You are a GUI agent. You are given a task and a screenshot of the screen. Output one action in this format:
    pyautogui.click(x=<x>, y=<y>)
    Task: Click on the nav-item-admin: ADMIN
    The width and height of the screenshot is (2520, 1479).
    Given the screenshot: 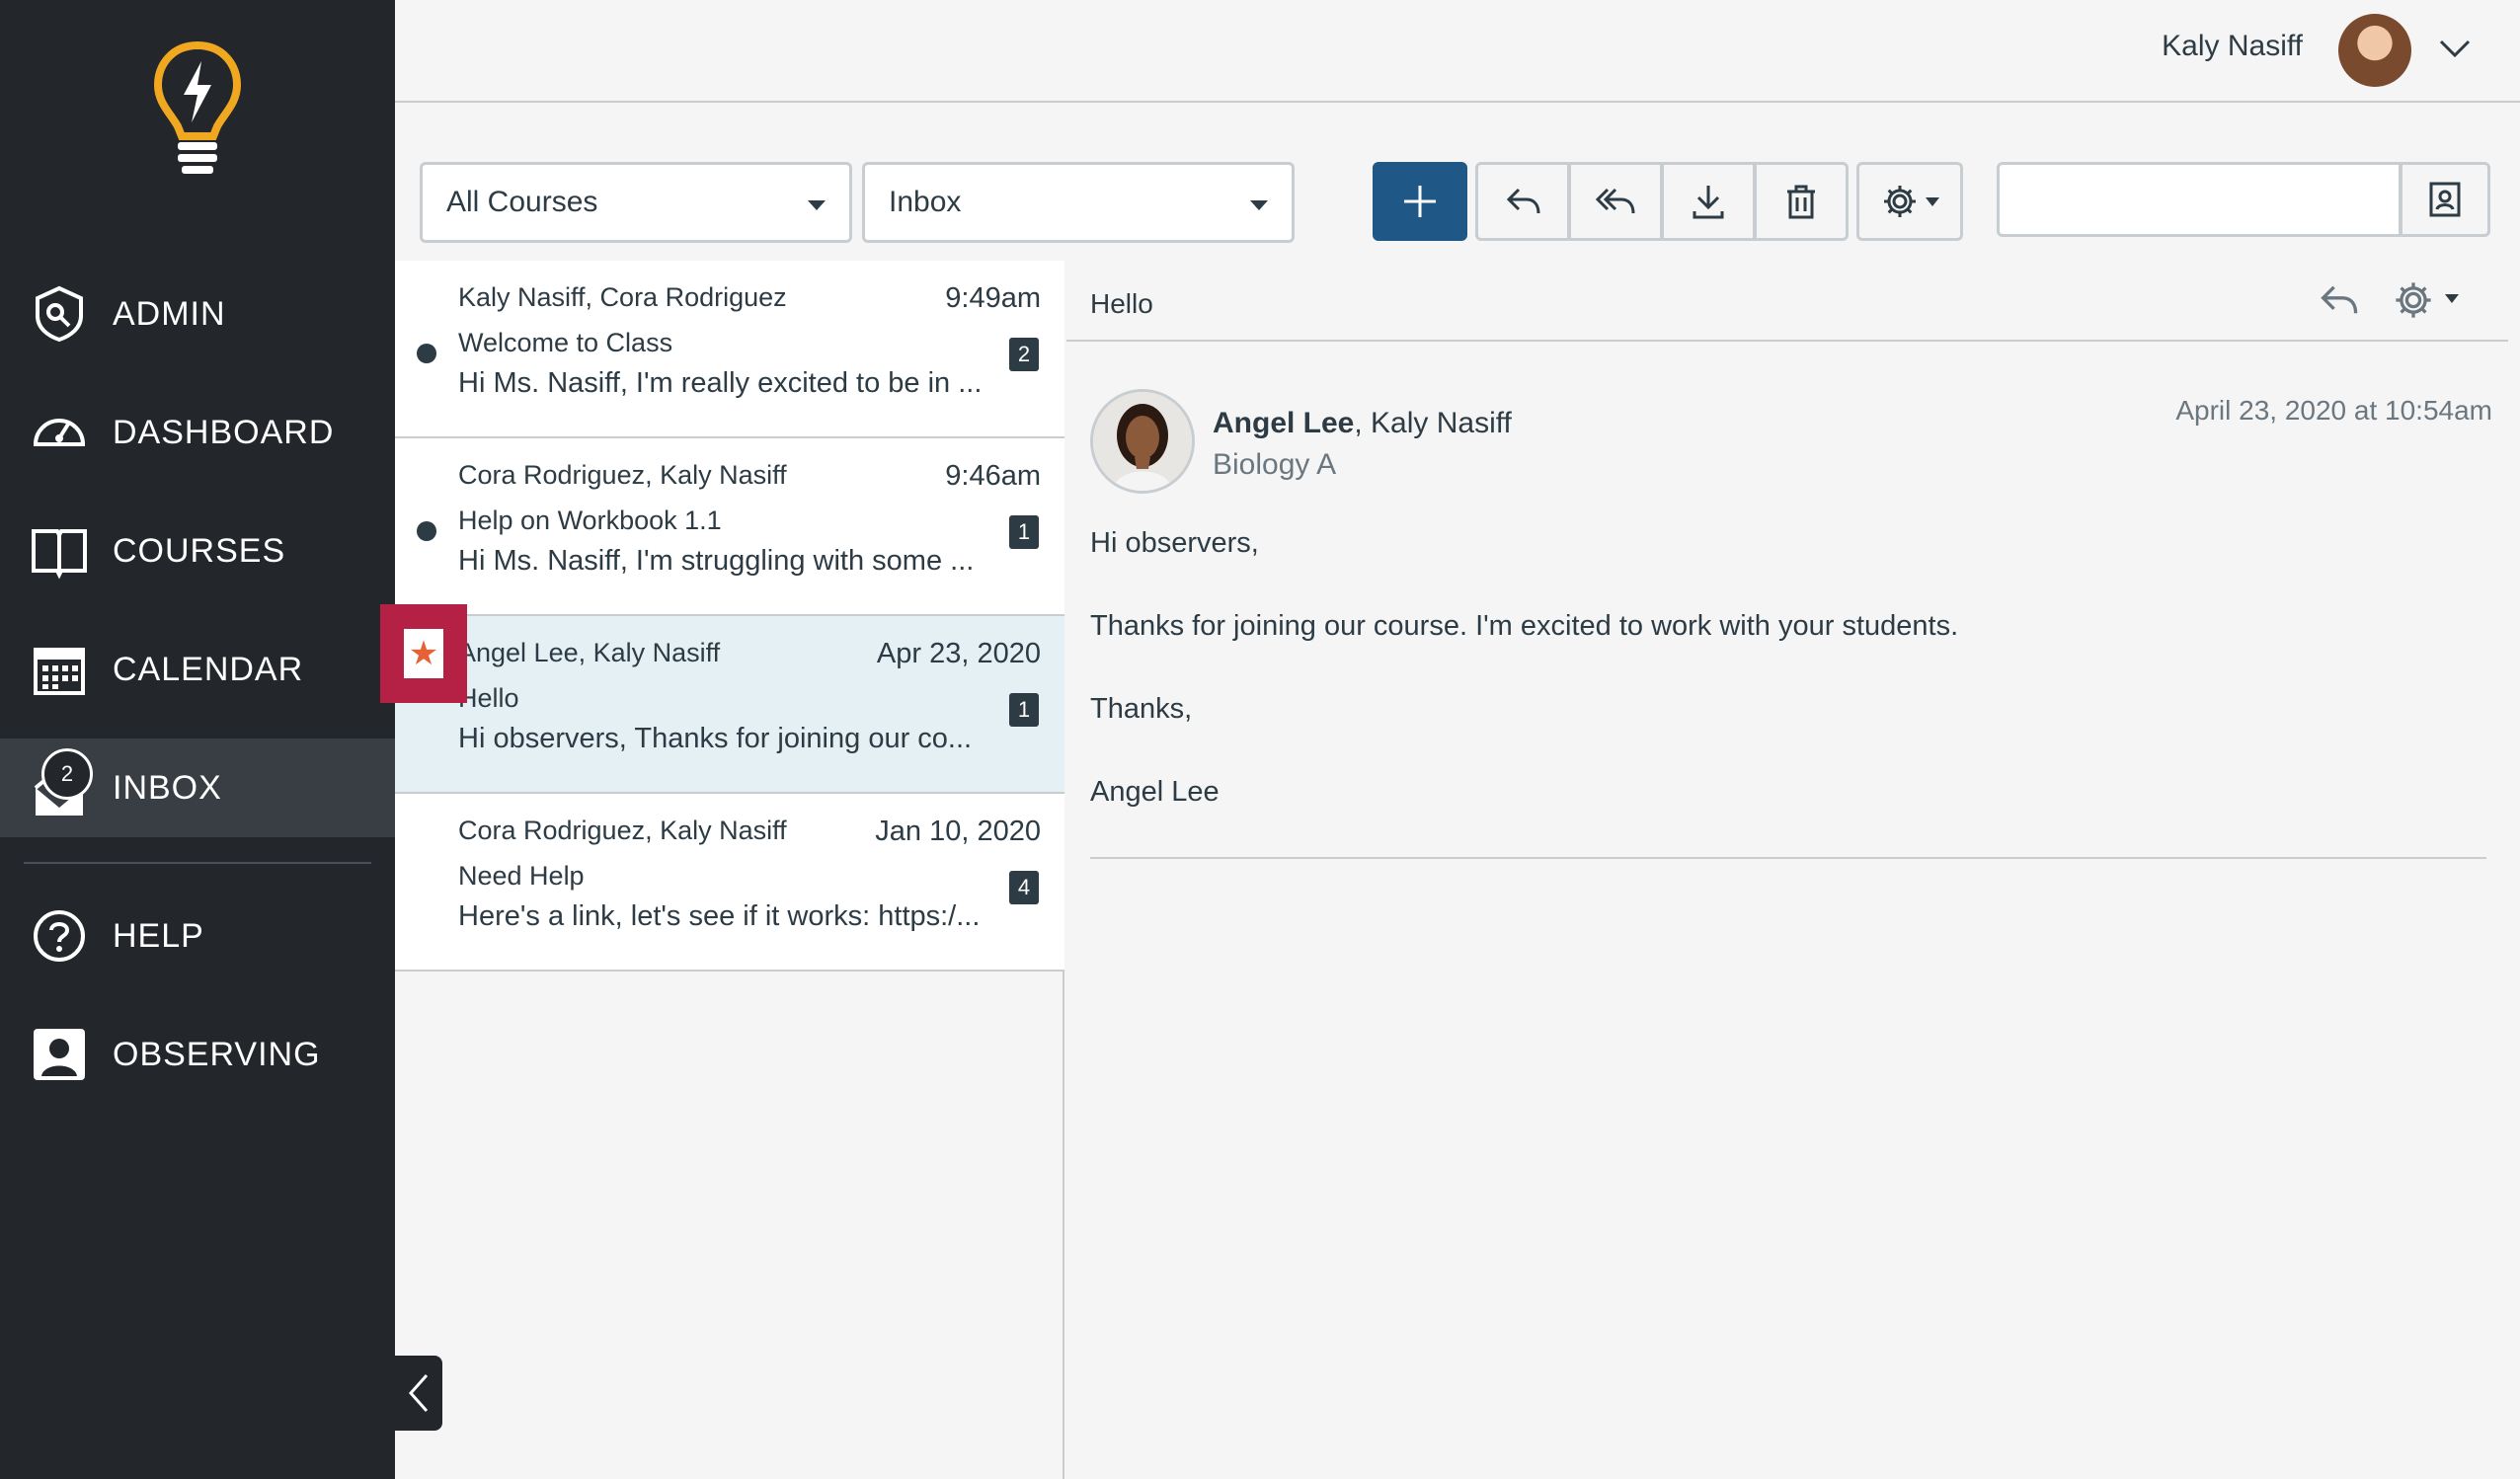 What is the action you would take?
    pyautogui.click(x=197, y=314)
    